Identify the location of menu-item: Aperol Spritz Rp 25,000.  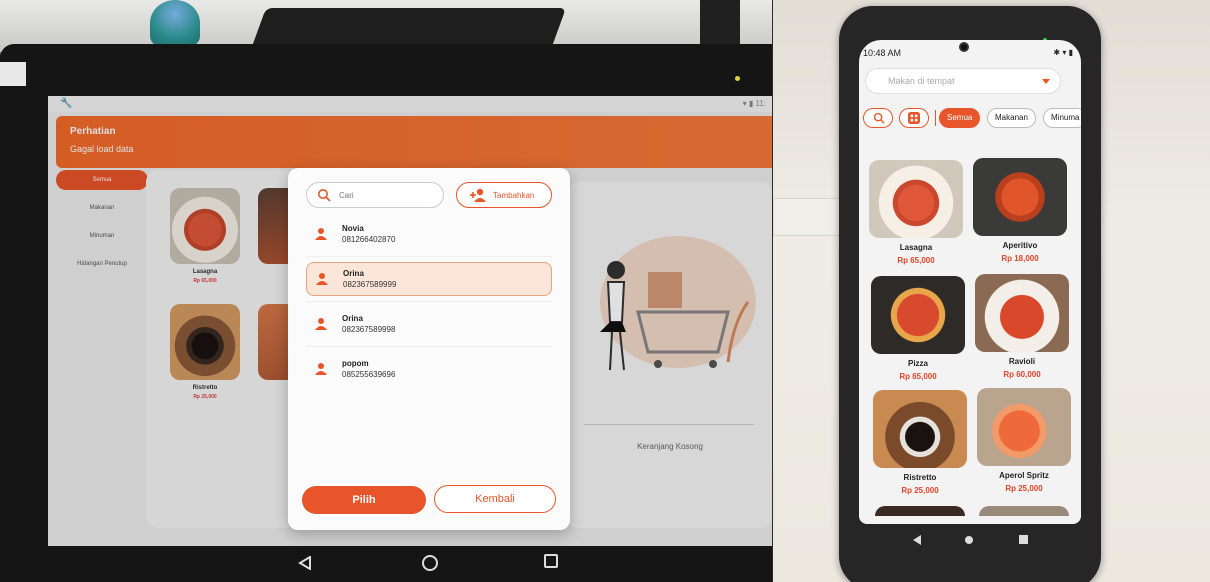
(1024, 440).